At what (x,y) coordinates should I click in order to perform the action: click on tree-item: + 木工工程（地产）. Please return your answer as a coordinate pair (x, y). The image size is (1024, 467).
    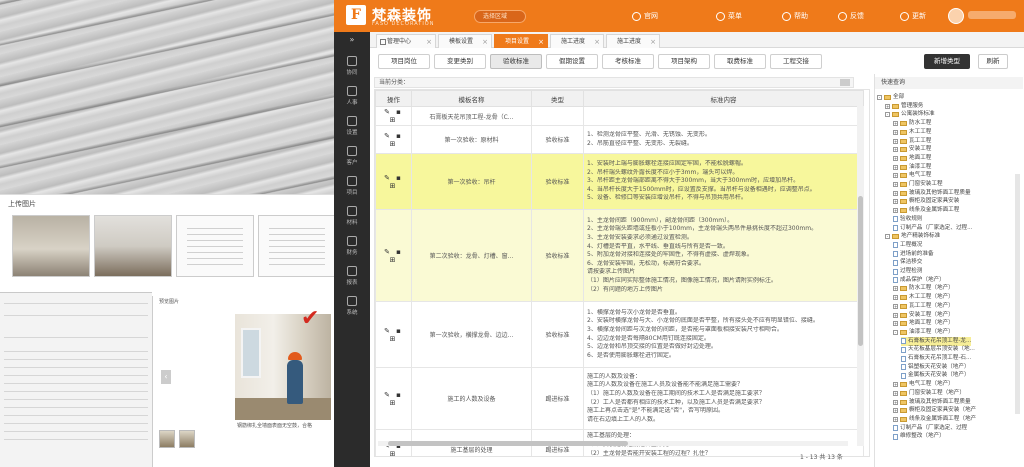
    Looking at the image, I should click on (923, 297).